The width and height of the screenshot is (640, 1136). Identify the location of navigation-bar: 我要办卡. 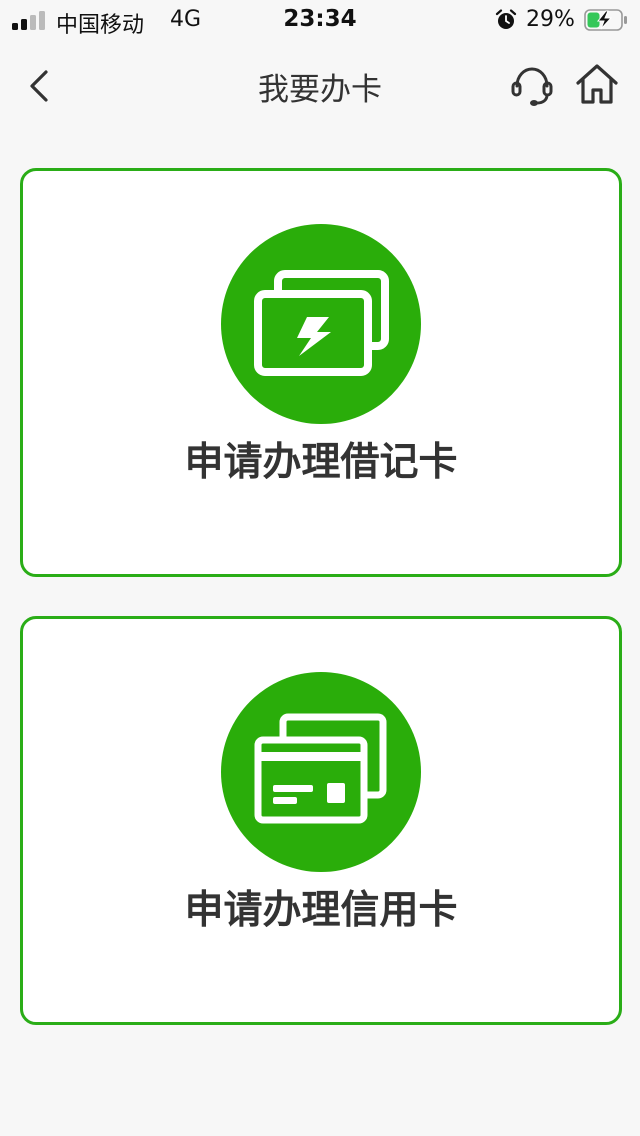
(320, 86).